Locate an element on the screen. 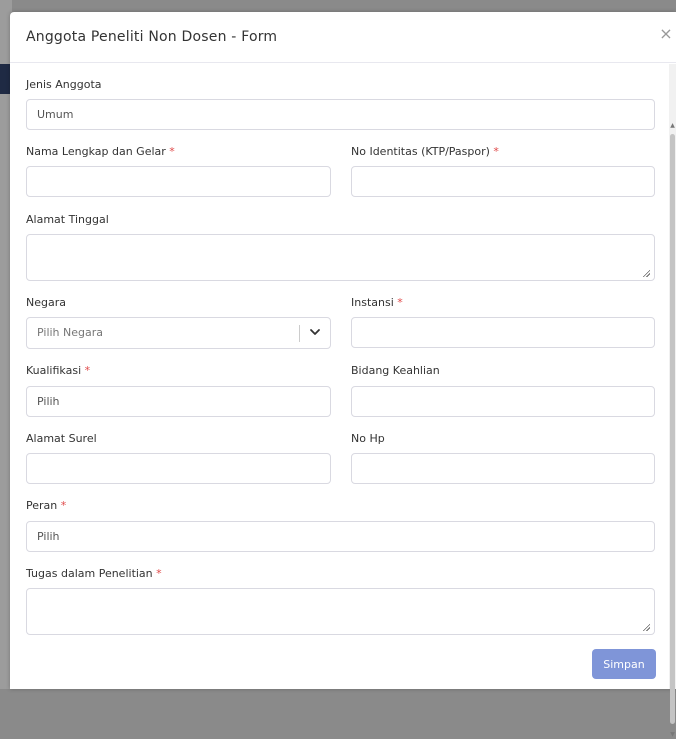 The height and width of the screenshot is (739, 676). jenis-anggota-field: Umum is located at coordinates (340, 114).